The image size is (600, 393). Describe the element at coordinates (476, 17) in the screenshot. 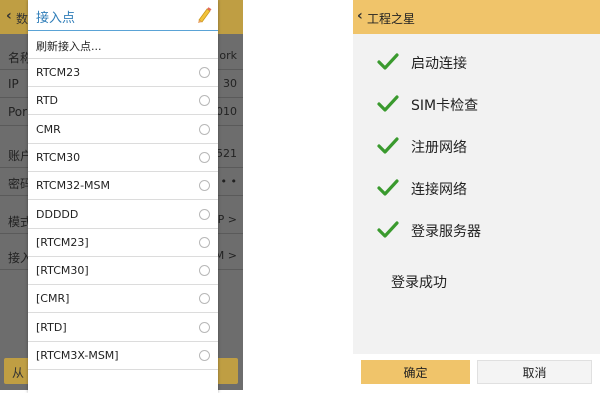

I see `app-header: ‹ 工程之星` at that location.